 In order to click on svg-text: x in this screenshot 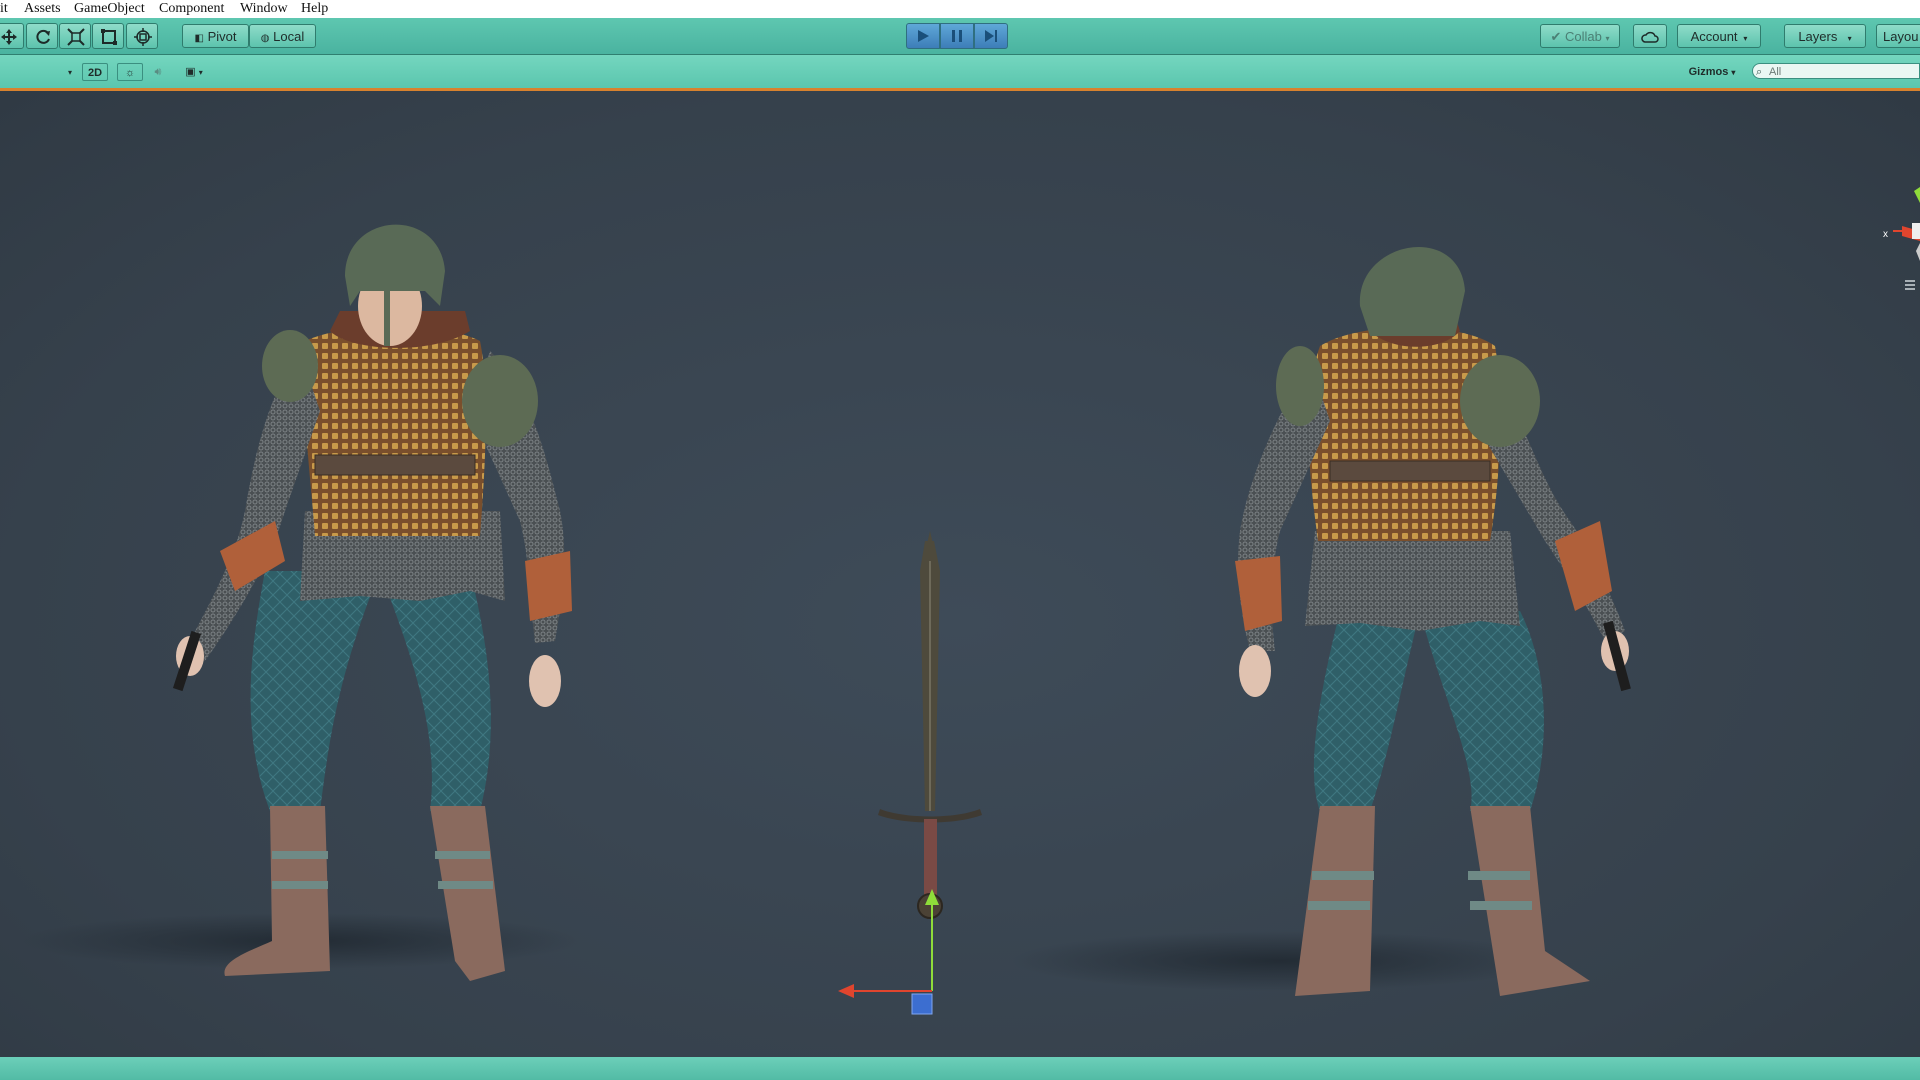, I will do `click(1885, 234)`.